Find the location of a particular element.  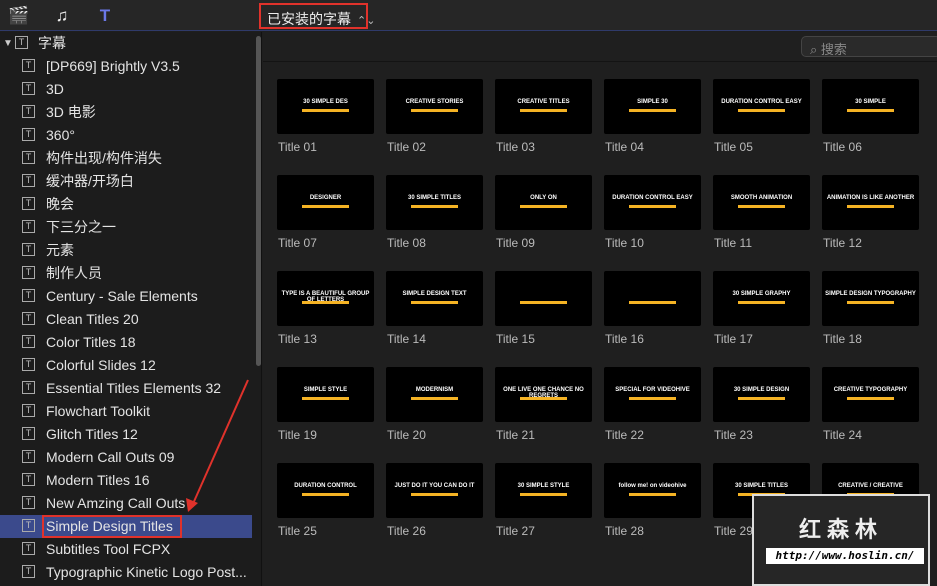

sidebar-item: T 元素 is located at coordinates (126, 250).